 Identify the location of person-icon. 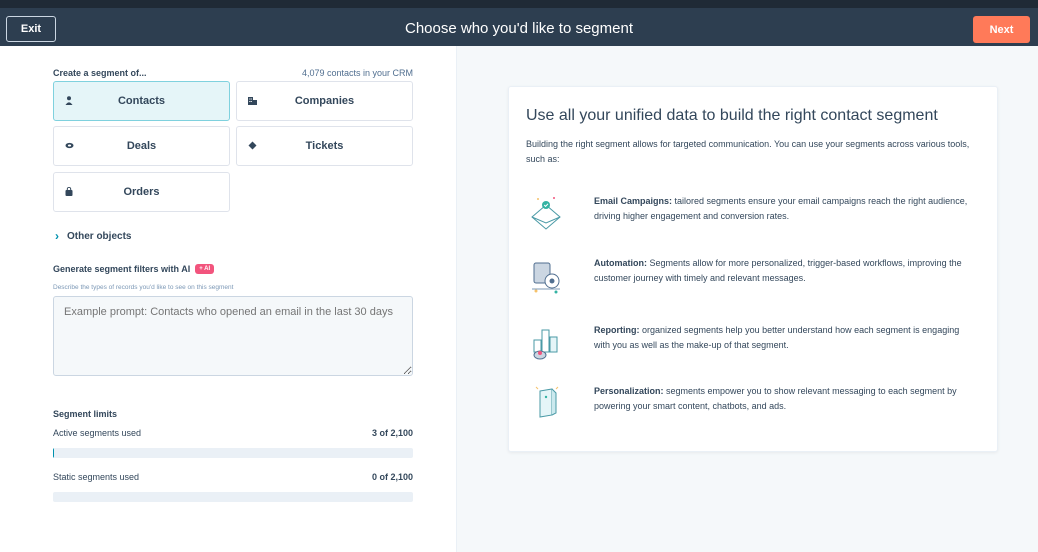
(69, 101).